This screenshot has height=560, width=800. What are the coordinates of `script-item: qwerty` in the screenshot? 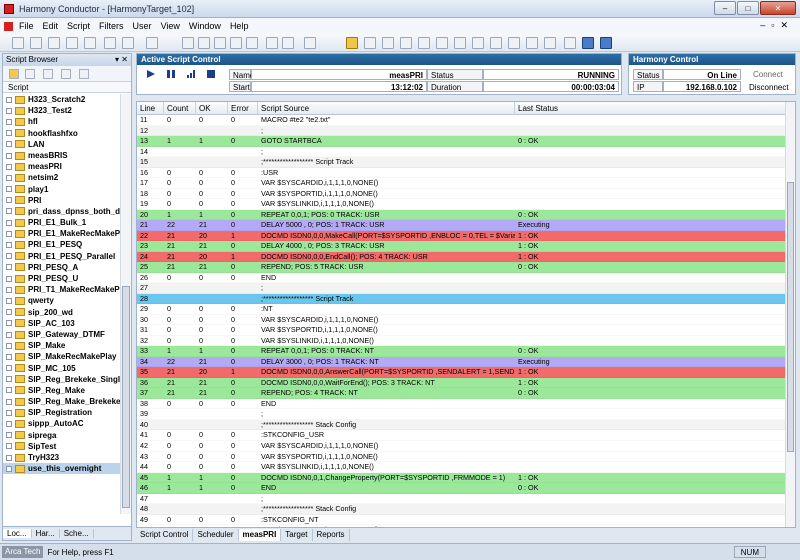 It's located at (62, 300).